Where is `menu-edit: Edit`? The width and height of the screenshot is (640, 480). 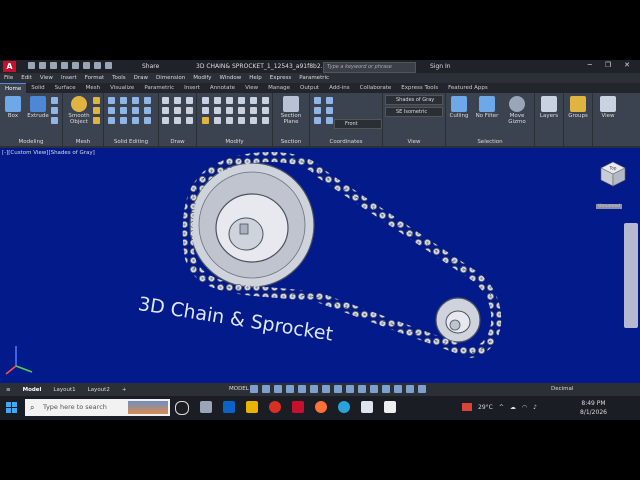
menu-edit: Edit is located at coordinates (26, 78).